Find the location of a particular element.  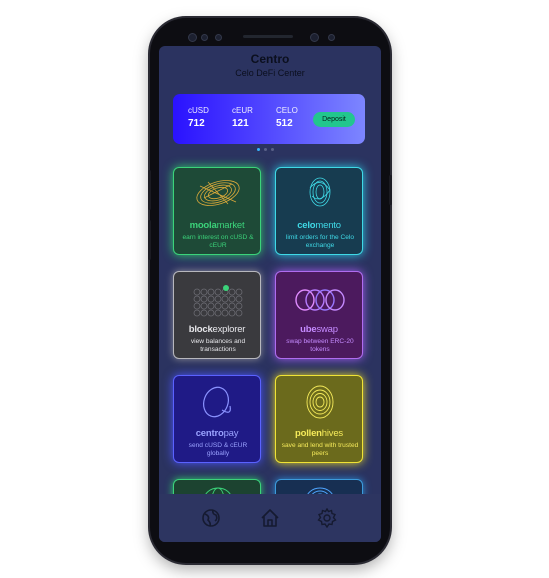

ube-rings-icon is located at coordinates (320, 300).